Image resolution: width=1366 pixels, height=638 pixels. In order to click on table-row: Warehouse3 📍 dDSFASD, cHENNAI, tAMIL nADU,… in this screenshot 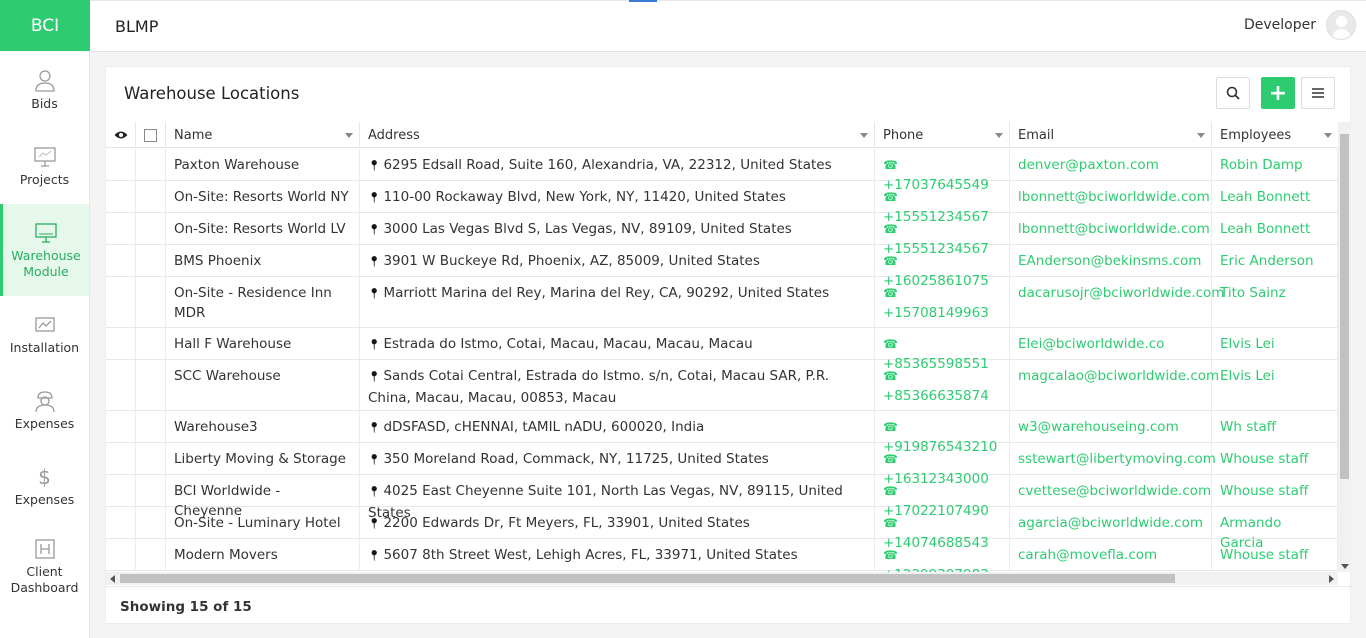, I will do `click(722, 433)`.